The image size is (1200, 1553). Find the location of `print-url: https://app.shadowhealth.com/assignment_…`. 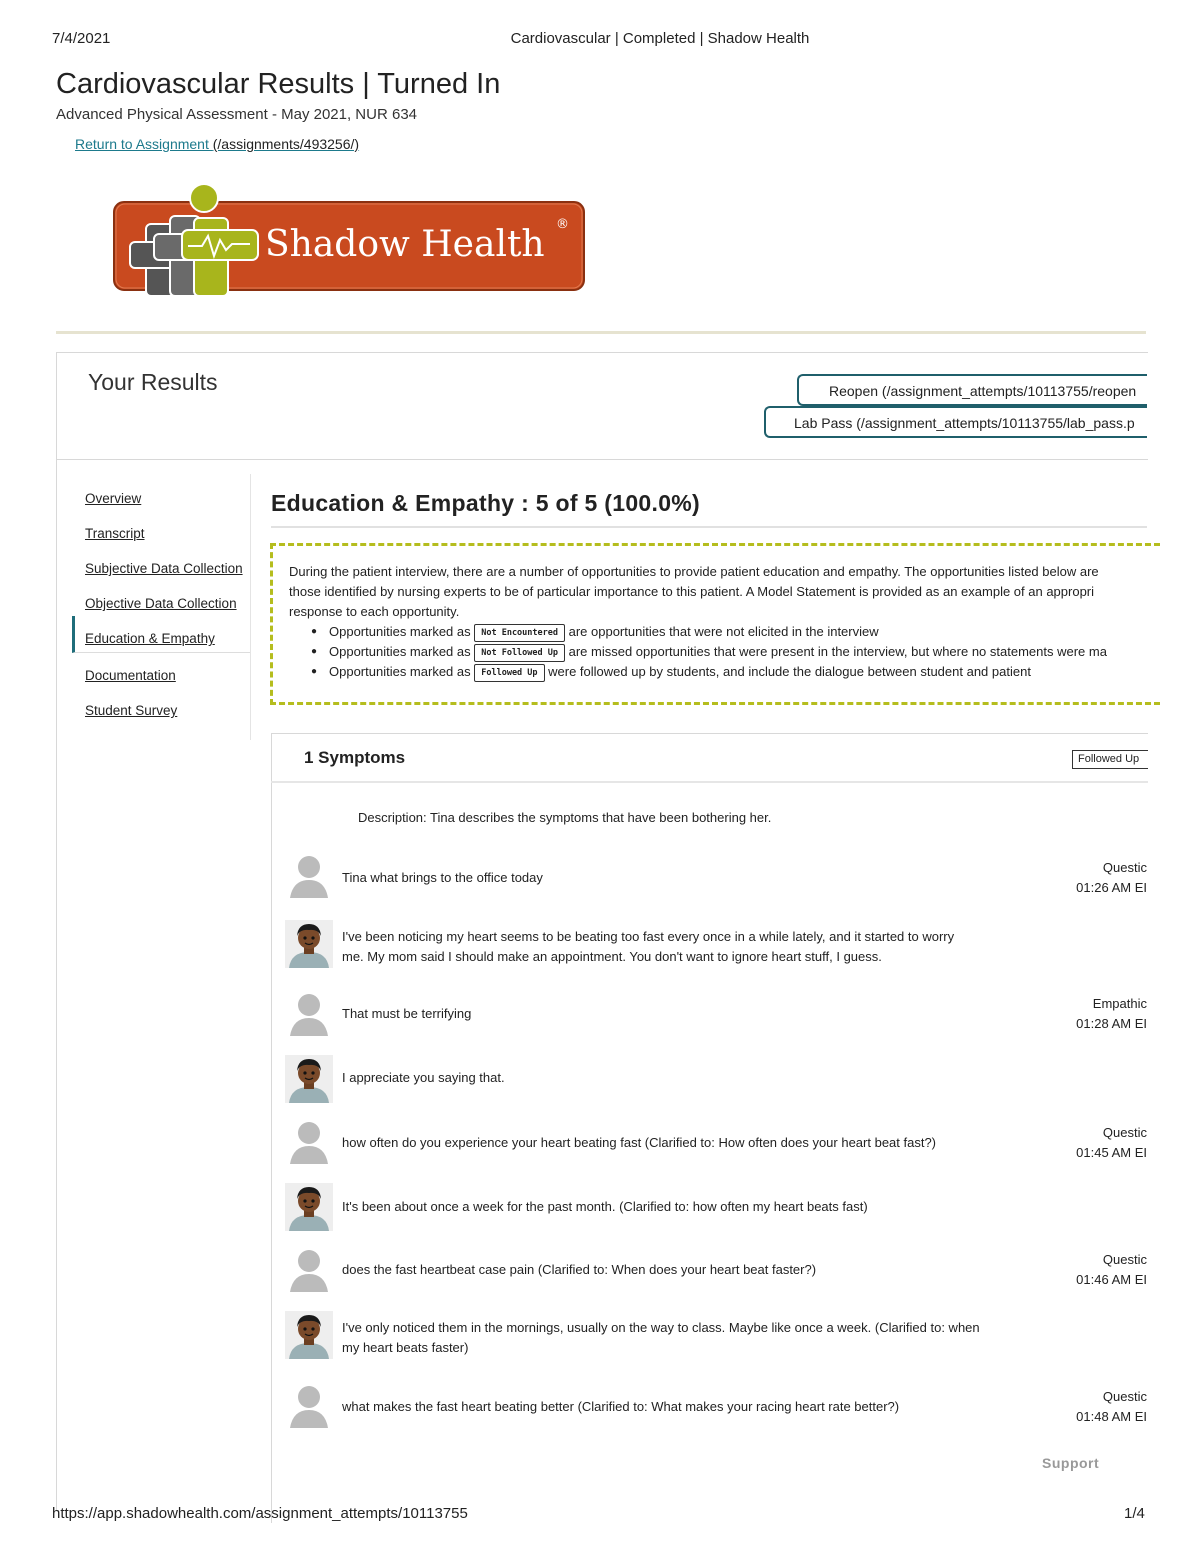

print-url: https://app.shadowhealth.com/assignment_… is located at coordinates (260, 1513).